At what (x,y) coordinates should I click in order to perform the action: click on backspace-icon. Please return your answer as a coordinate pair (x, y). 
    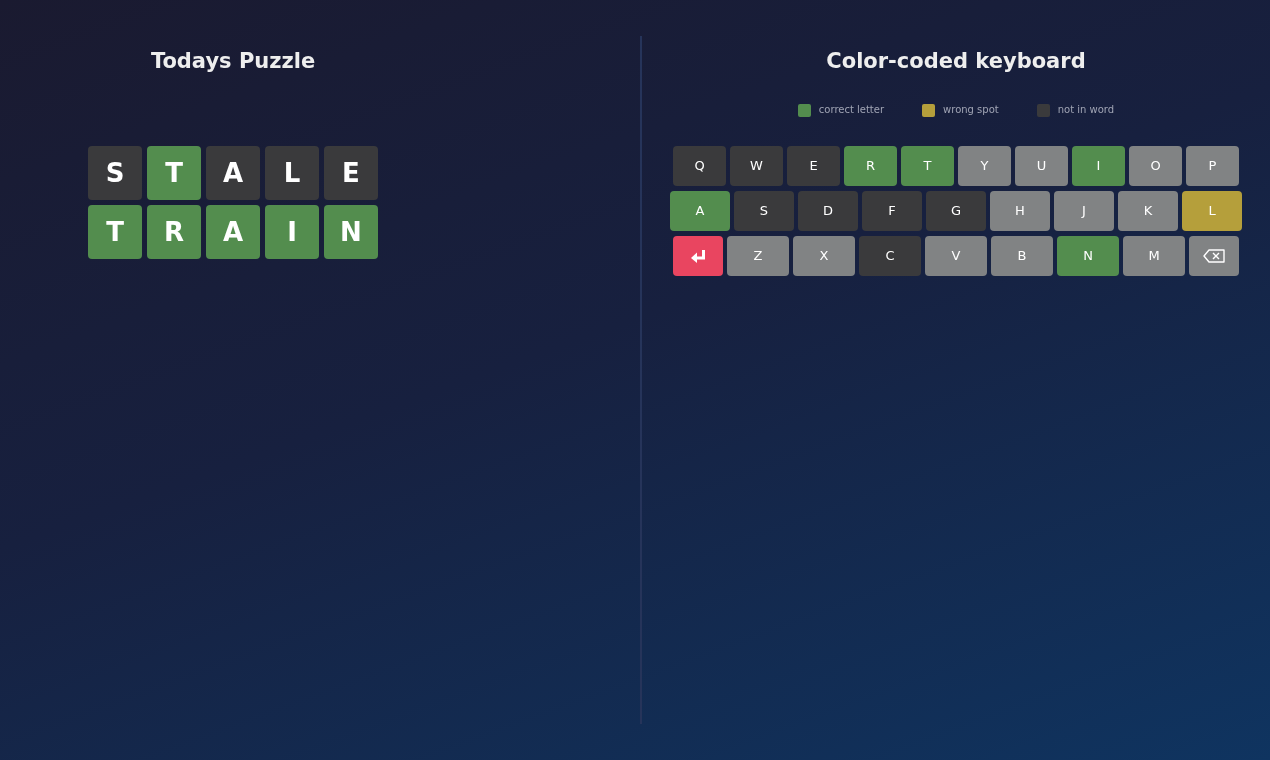
    Looking at the image, I should click on (1214, 256).